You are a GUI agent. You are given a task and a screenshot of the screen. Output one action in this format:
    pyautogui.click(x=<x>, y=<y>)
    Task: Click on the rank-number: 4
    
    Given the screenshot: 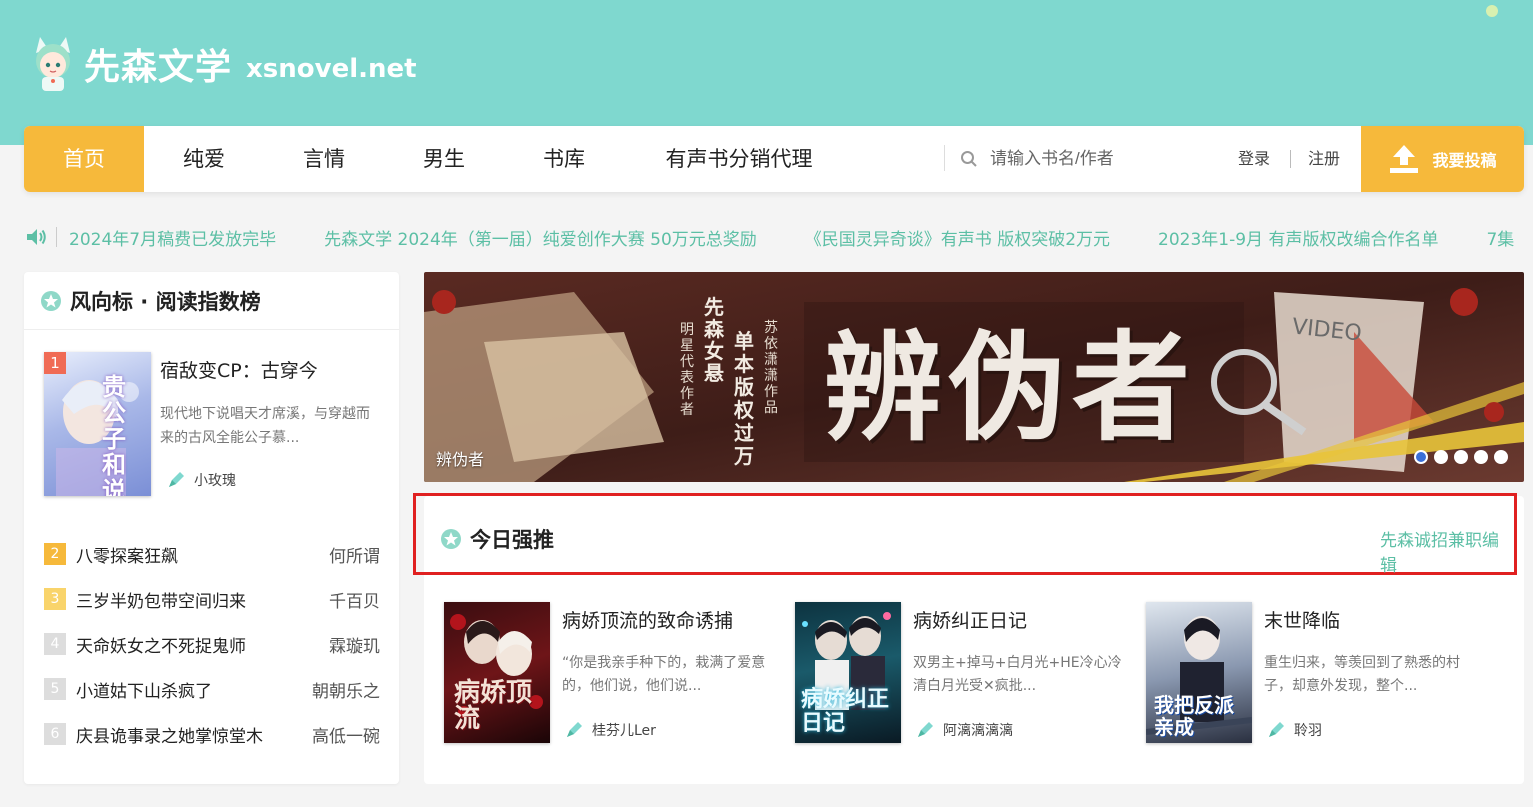 What is the action you would take?
    pyautogui.click(x=55, y=644)
    